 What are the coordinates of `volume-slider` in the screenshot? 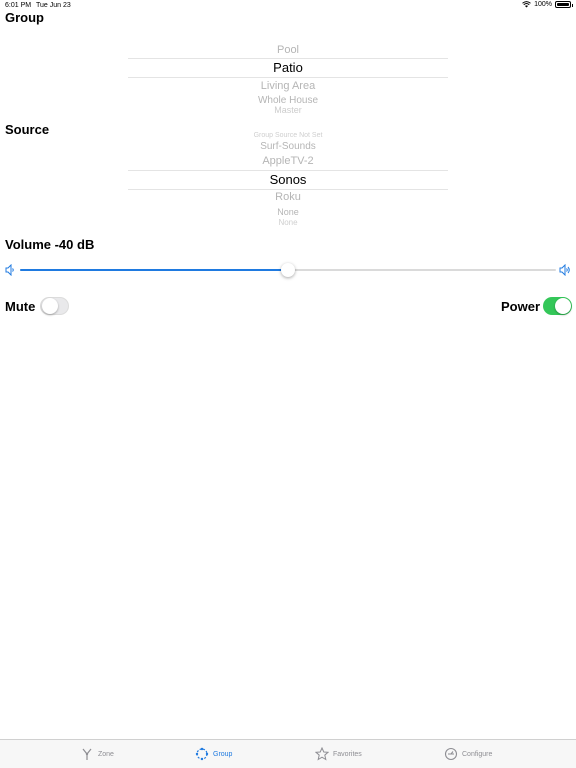 It's located at (288, 270).